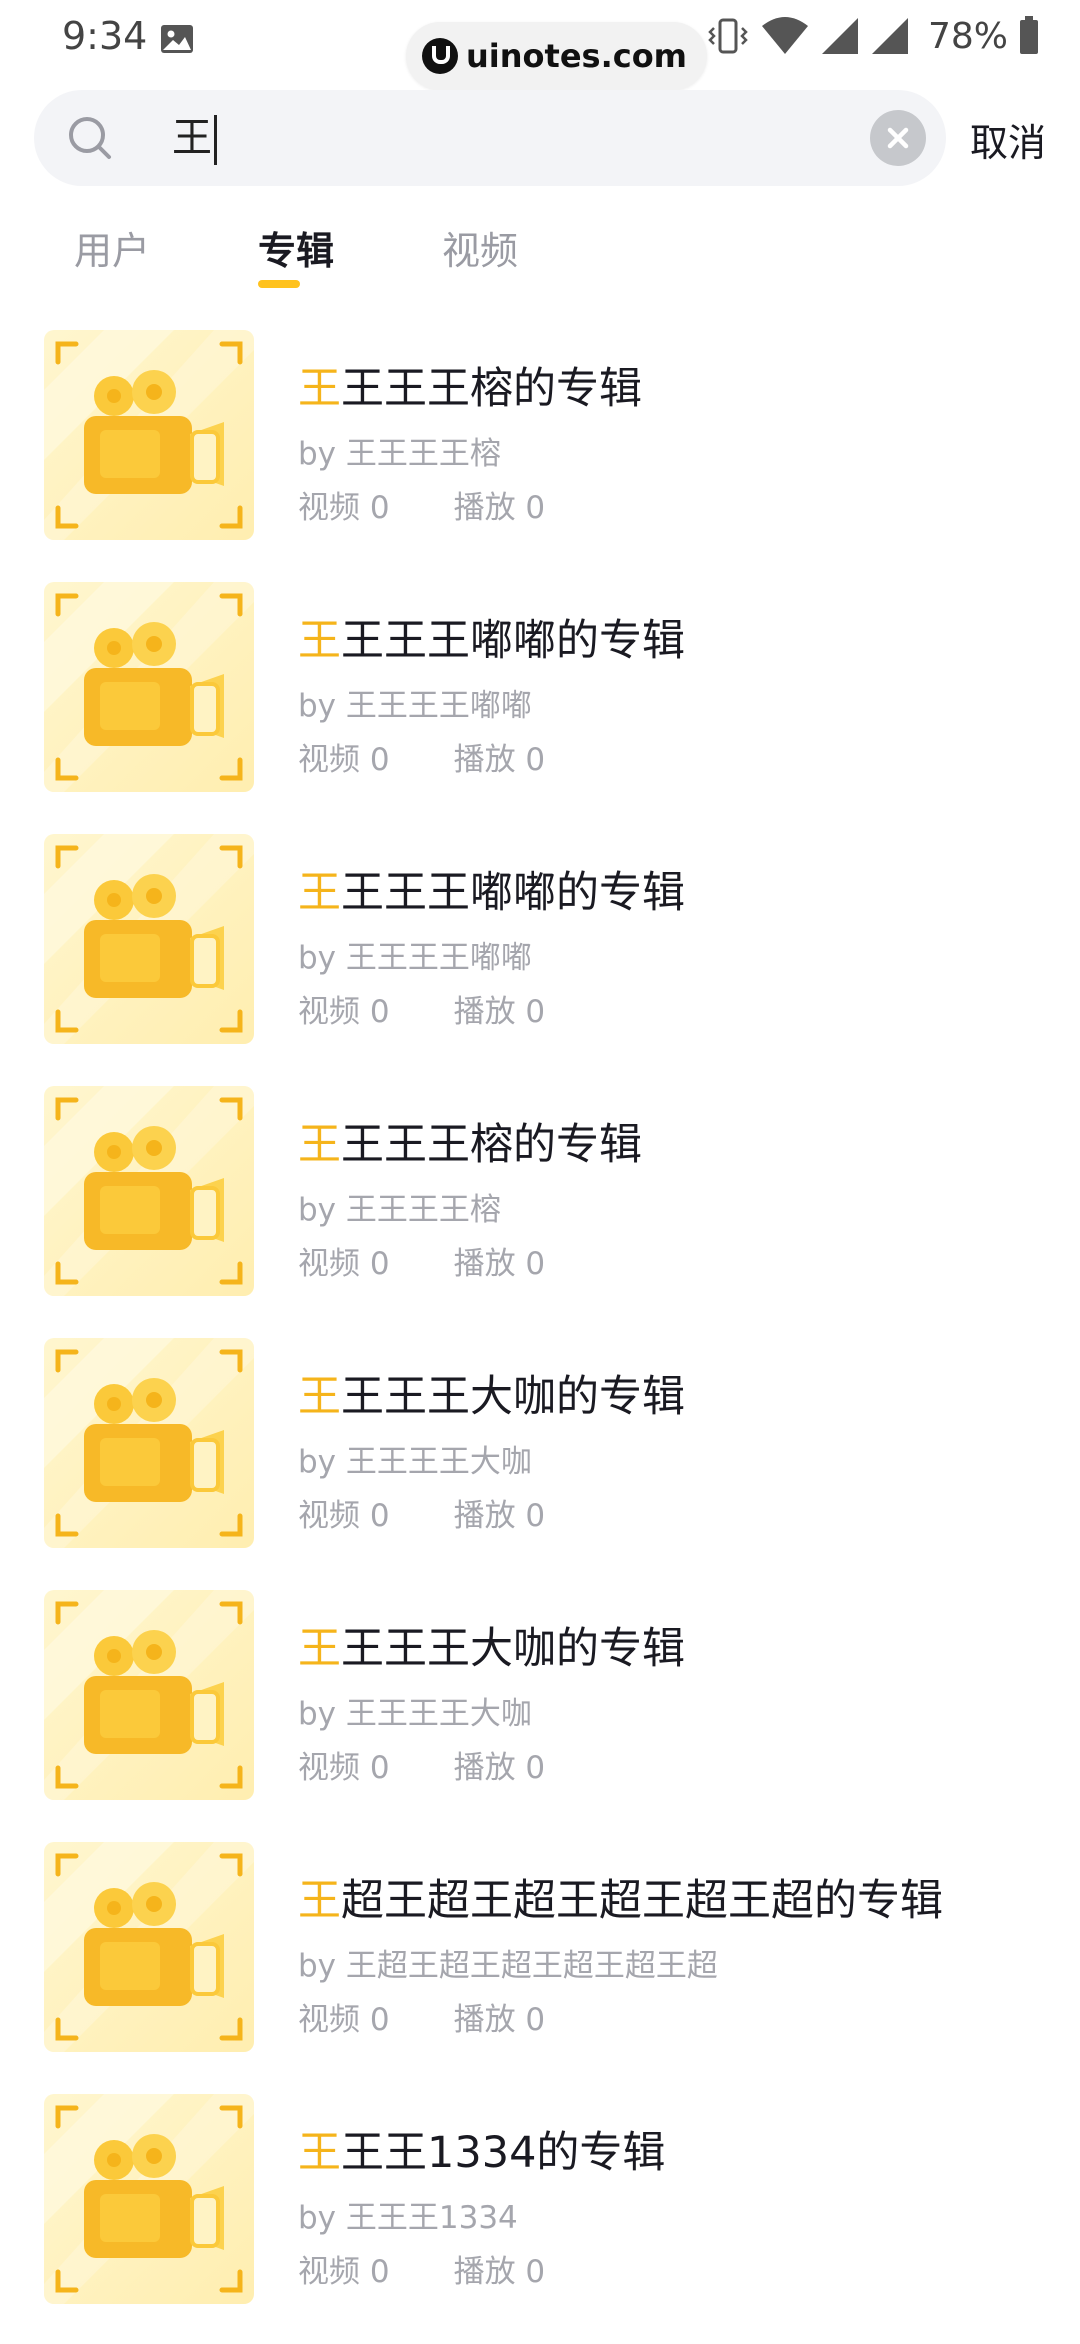 The image size is (1080, 2344). I want to click on tab-albums: 专辑, so click(296, 247).